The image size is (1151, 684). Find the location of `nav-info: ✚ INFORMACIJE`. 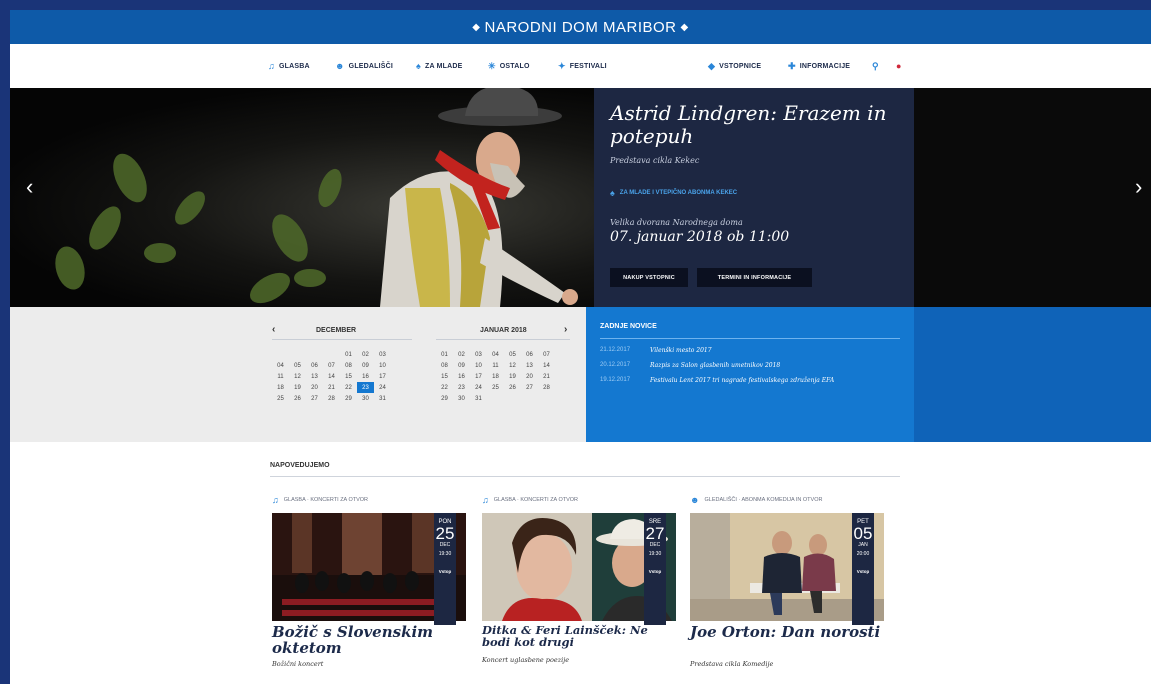

nav-info: ✚ INFORMACIJE is located at coordinates (819, 66).